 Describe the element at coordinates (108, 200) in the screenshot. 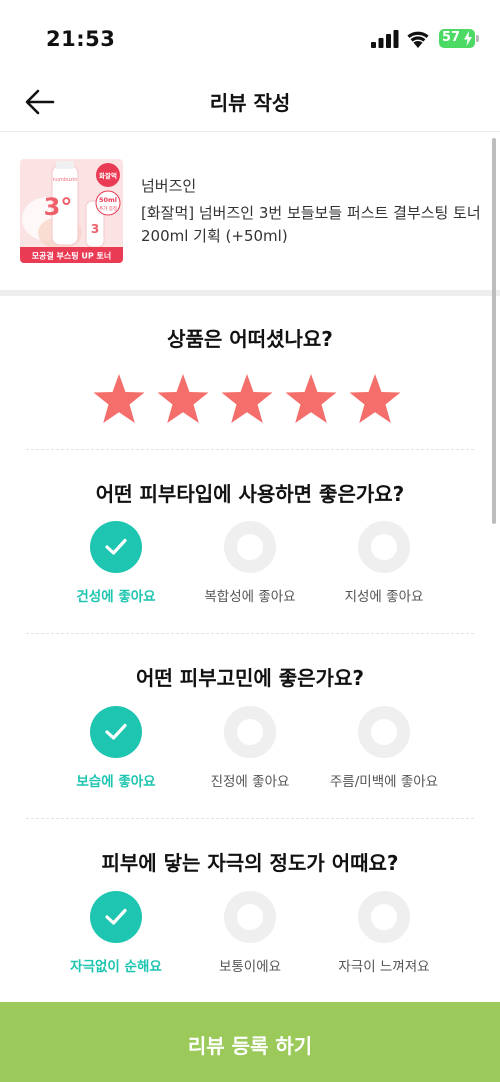

I see `svg-text: 50ml` at that location.